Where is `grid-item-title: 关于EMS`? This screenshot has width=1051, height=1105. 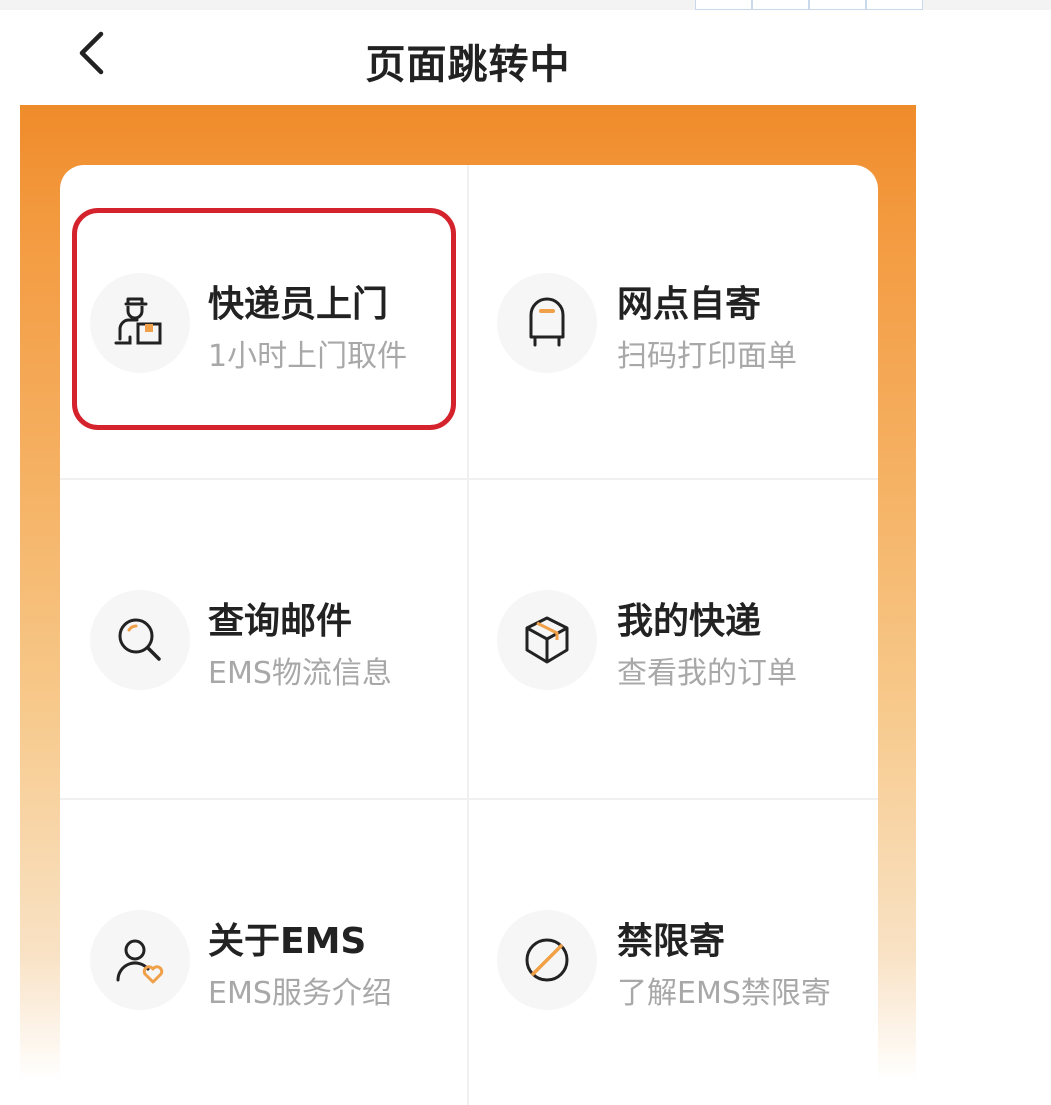
grid-item-title: 关于EMS is located at coordinates (287, 941).